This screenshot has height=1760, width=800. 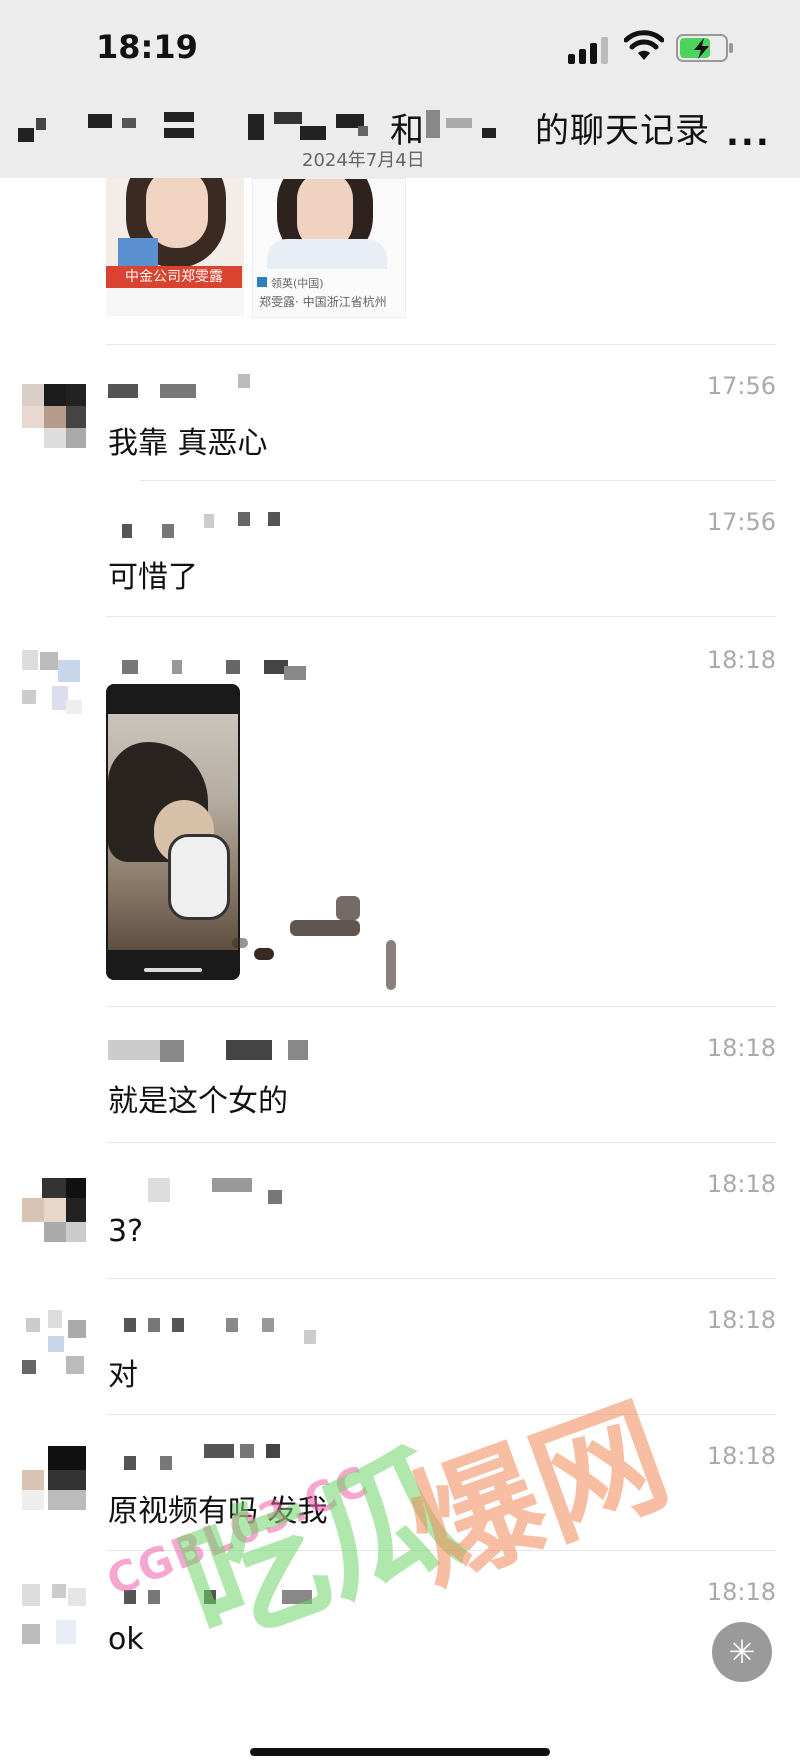 What do you see at coordinates (173, 970) in the screenshot?
I see `video-progress-bar` at bounding box center [173, 970].